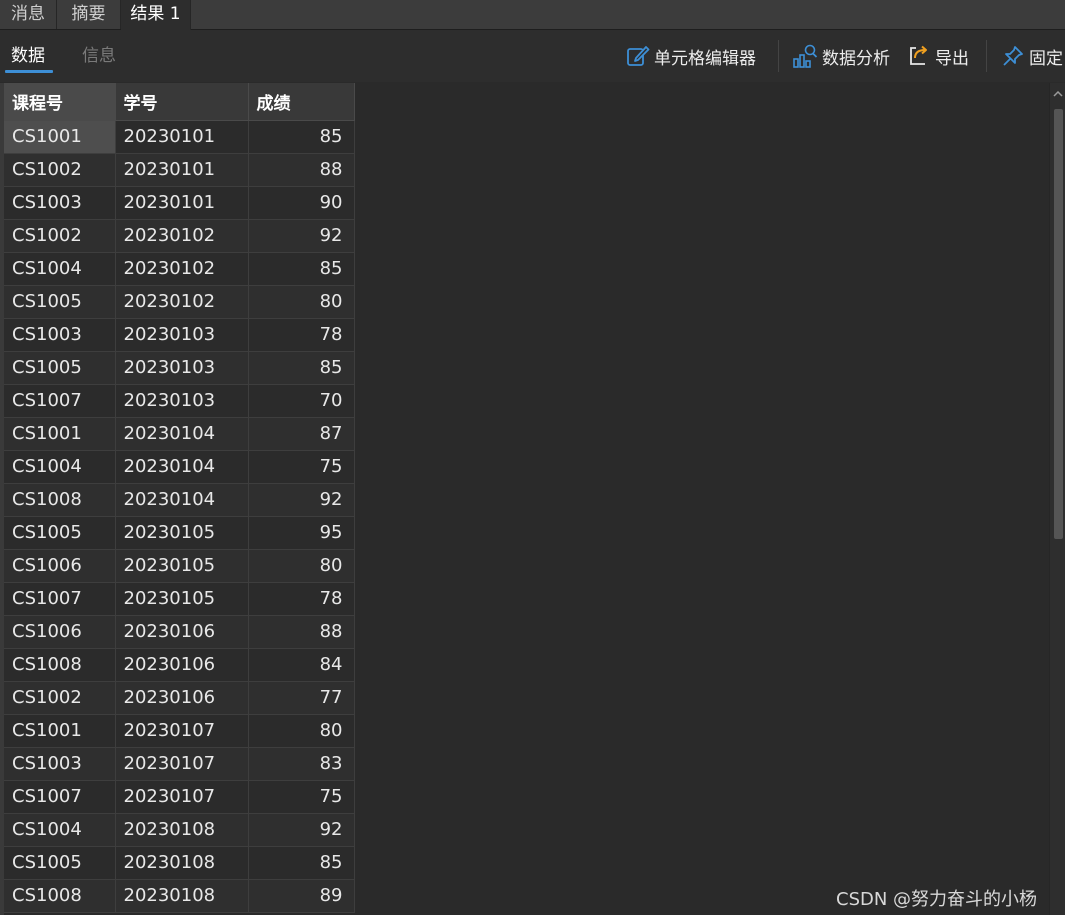 The image size is (1065, 915). What do you see at coordinates (60, 102) in the screenshot?
I see `column-header-course-id: 课程号` at bounding box center [60, 102].